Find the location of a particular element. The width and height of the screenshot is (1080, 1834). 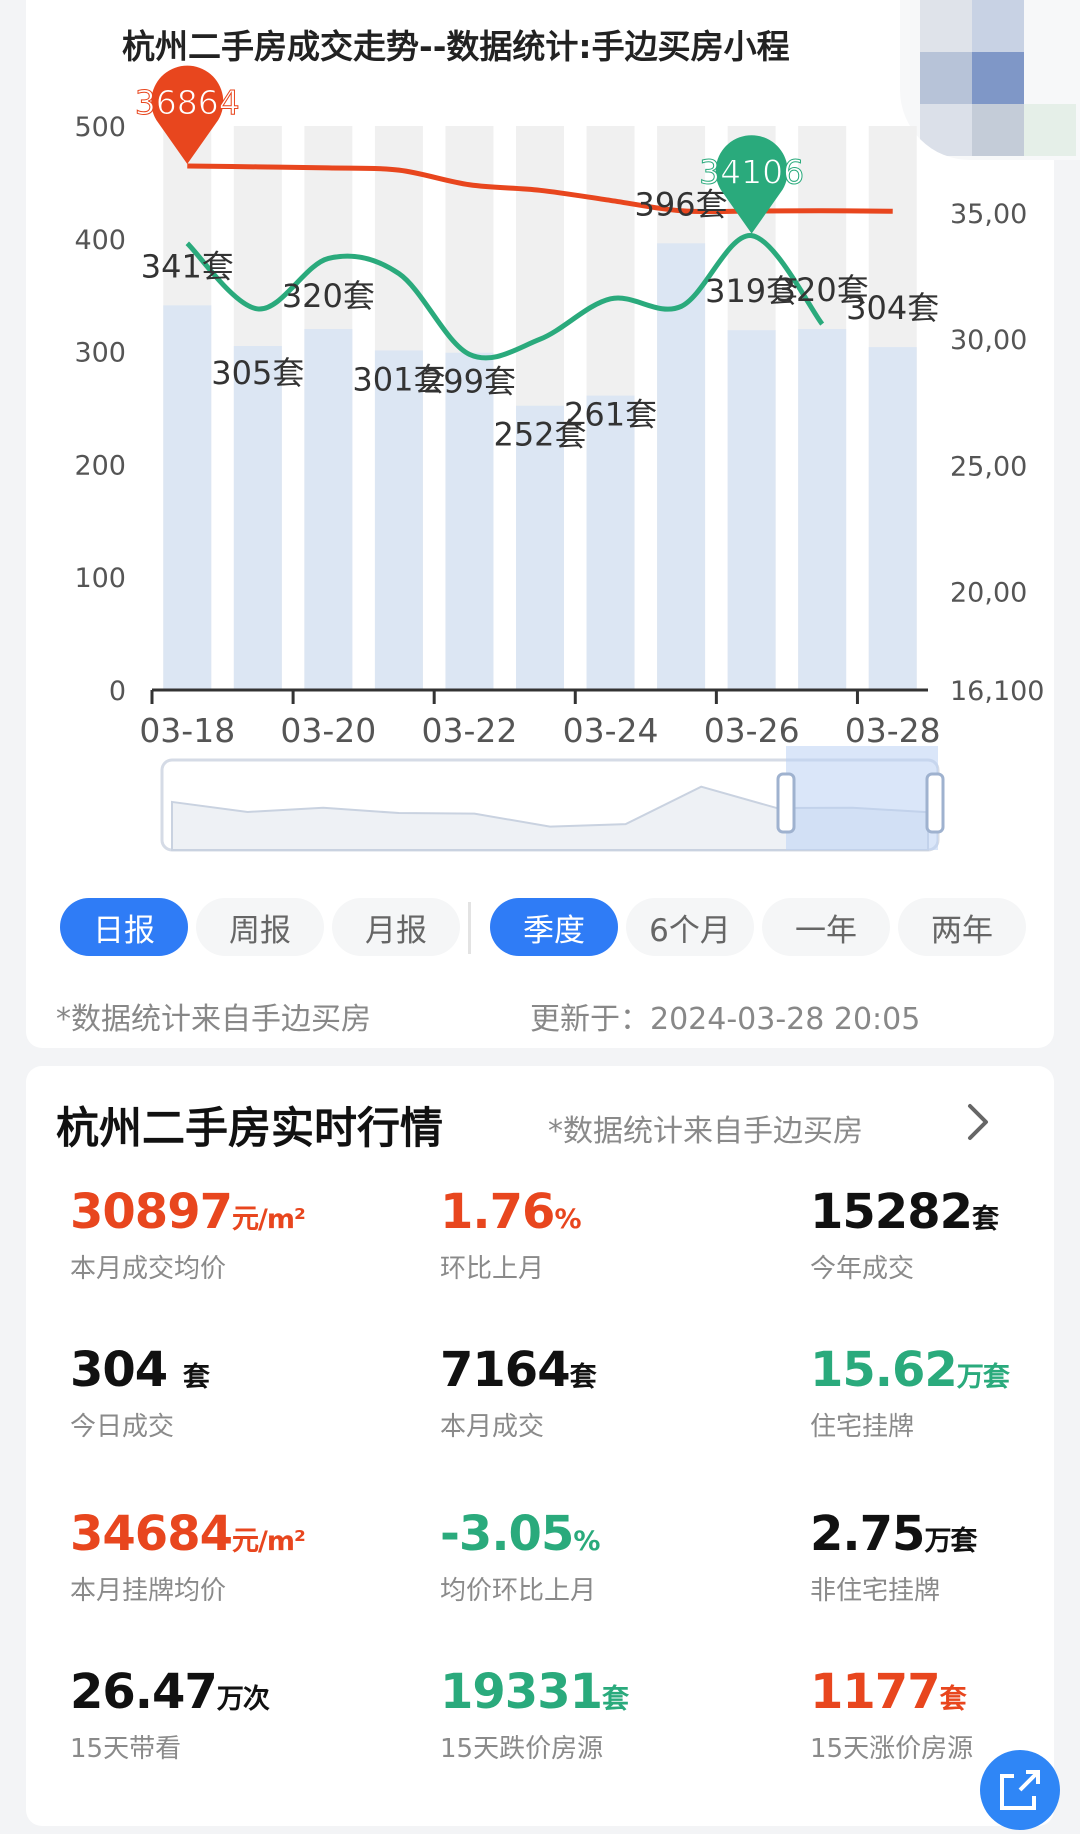

stat-item: 15.62万套住宅挂牌 is located at coordinates (910, 1392).